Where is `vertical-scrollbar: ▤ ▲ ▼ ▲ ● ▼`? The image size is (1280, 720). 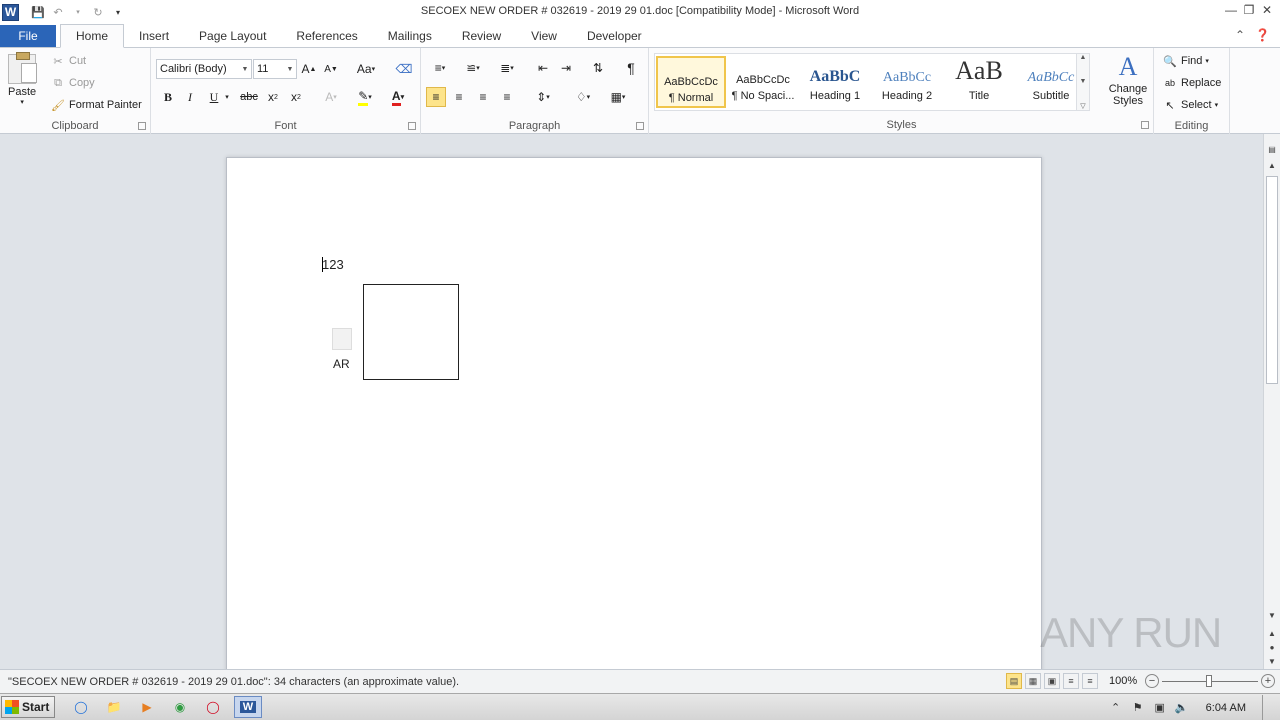
vertical-scrollbar: ▤ ▲ ▼ ▲ ● ▼ is located at coordinates (1271, 401).